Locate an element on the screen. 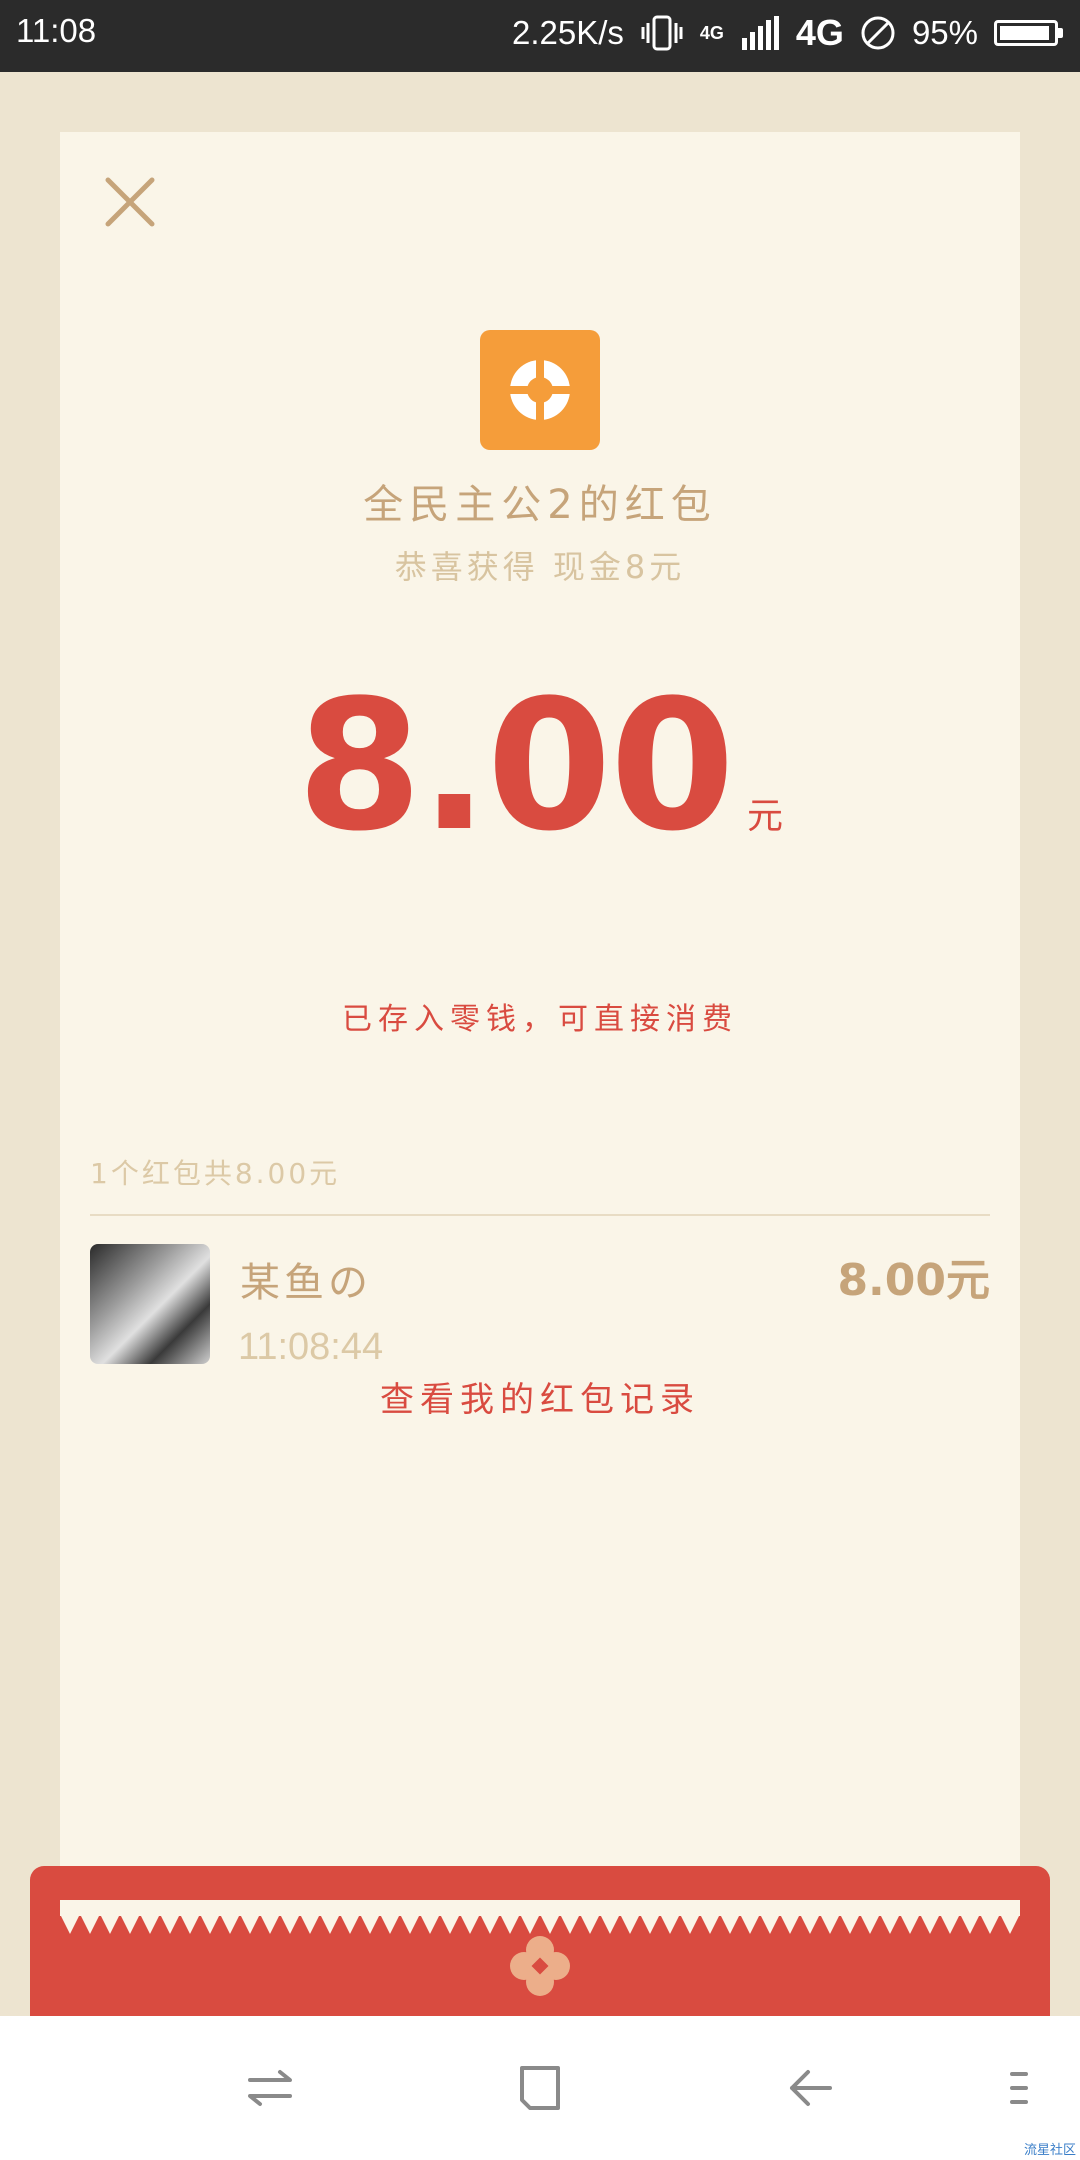 This screenshot has height=2160, width=1080. amount-unit: 元 is located at coordinates (765, 816).